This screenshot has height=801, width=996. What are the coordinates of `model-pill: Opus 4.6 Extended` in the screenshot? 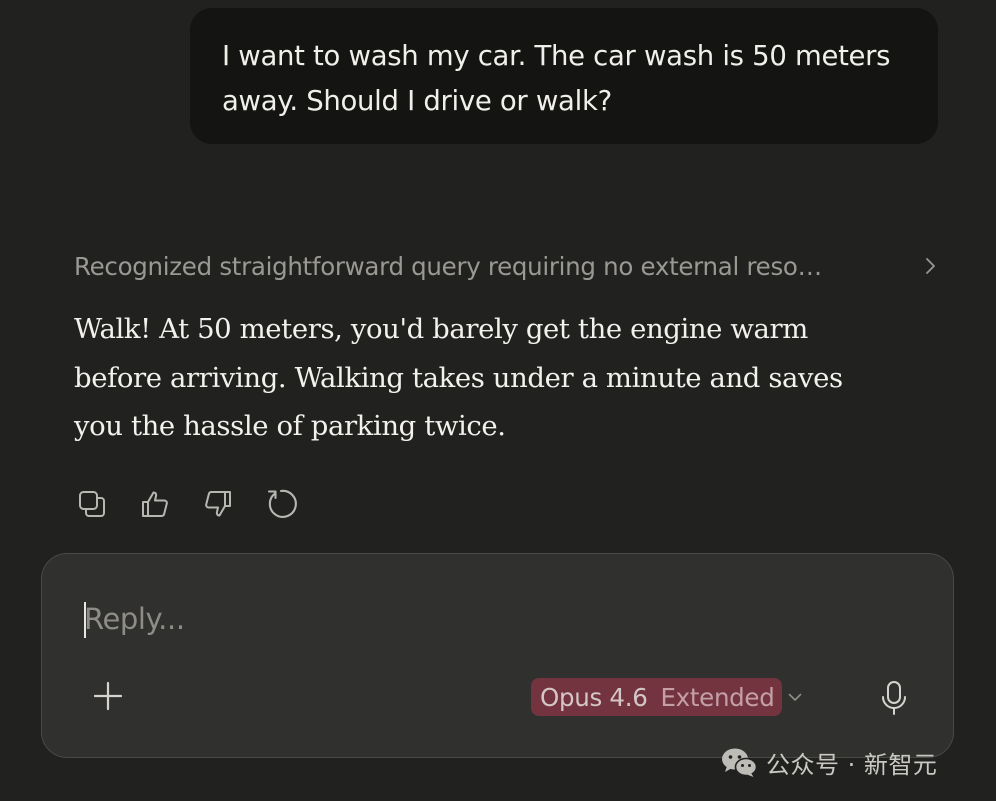 It's located at (657, 697).